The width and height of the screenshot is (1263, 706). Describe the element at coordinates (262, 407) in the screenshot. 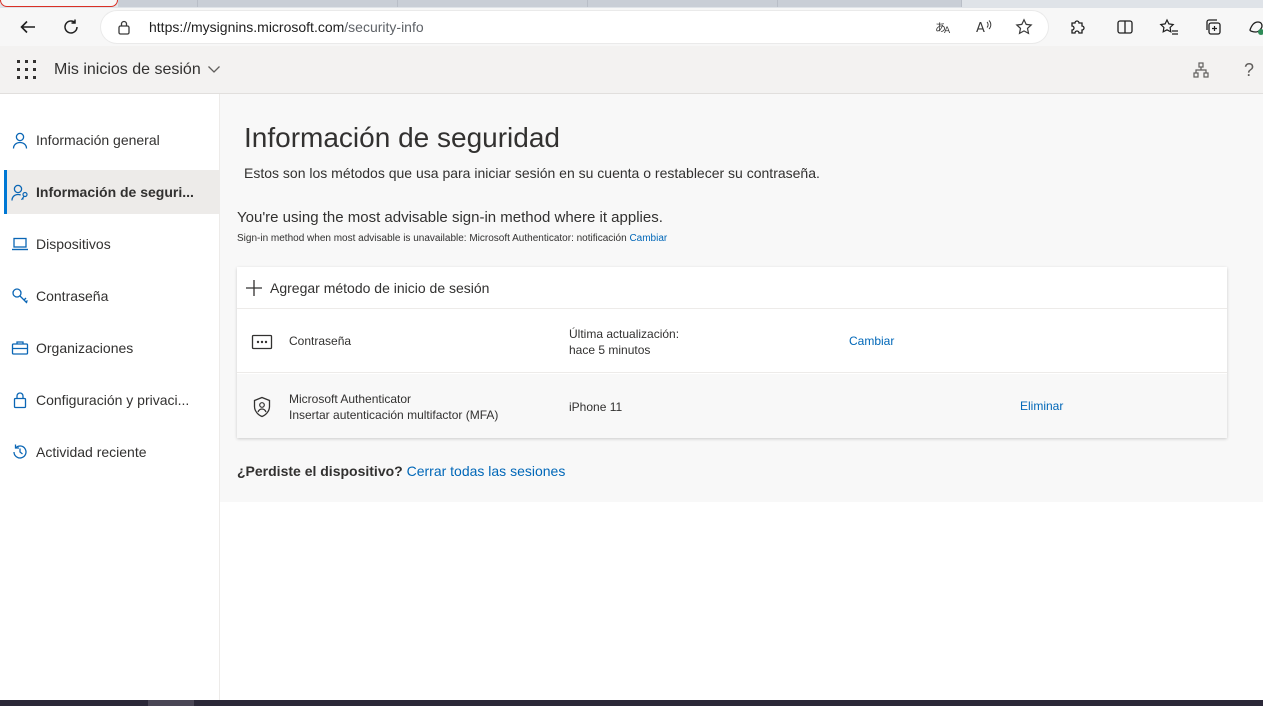

I see `authenticator-icon` at that location.